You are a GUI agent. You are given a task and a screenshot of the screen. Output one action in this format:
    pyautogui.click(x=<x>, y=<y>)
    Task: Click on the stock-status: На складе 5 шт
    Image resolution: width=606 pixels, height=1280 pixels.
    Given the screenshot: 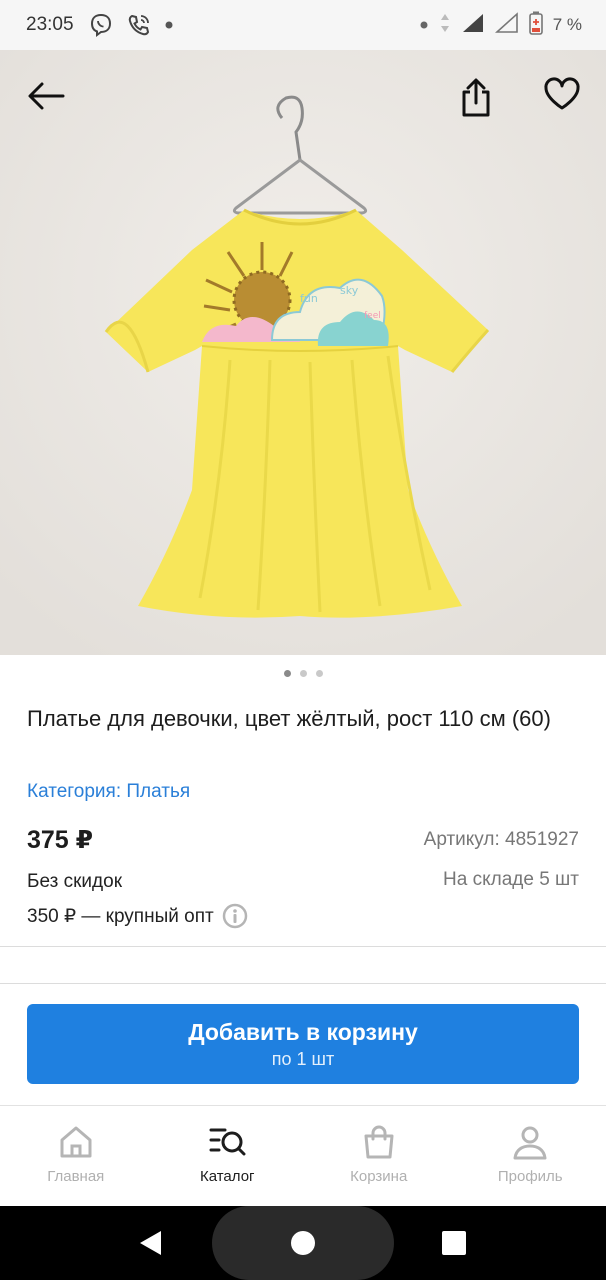 What is the action you would take?
    pyautogui.click(x=511, y=879)
    